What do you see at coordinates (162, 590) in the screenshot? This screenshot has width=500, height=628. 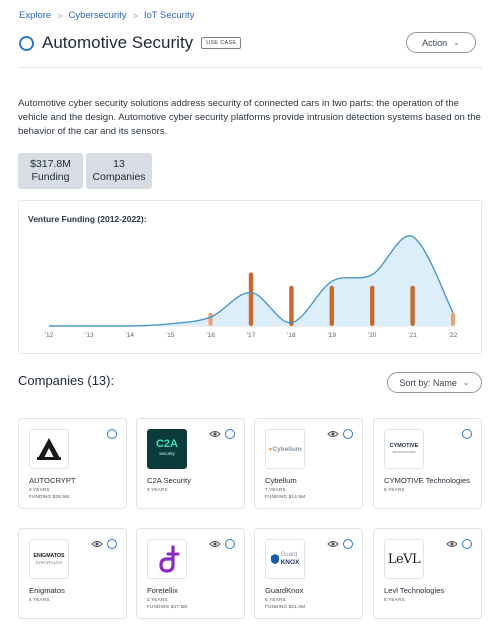 I see `company-name: Foretellix` at bounding box center [162, 590].